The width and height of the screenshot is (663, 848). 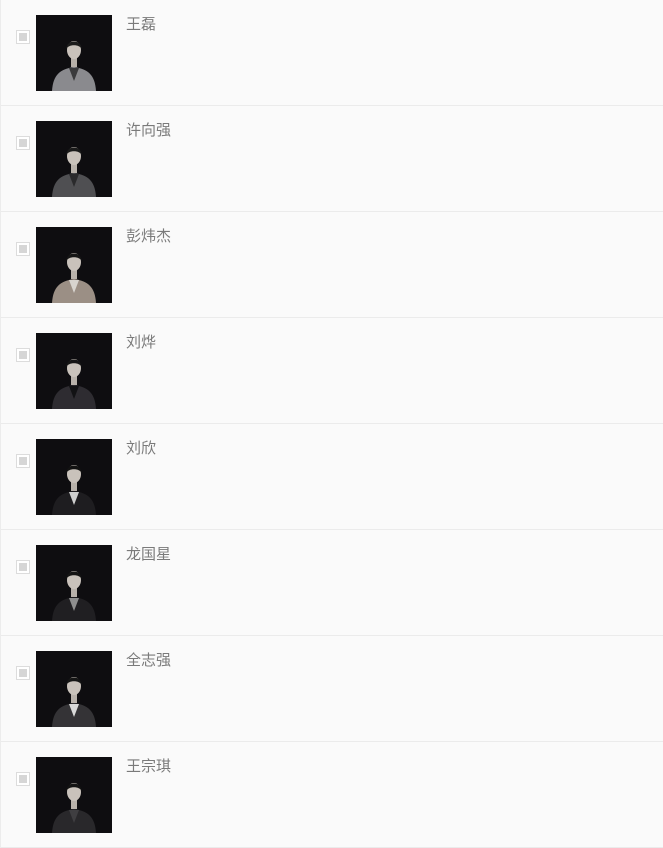 I want to click on person-name: 刘欣, so click(x=141, y=448).